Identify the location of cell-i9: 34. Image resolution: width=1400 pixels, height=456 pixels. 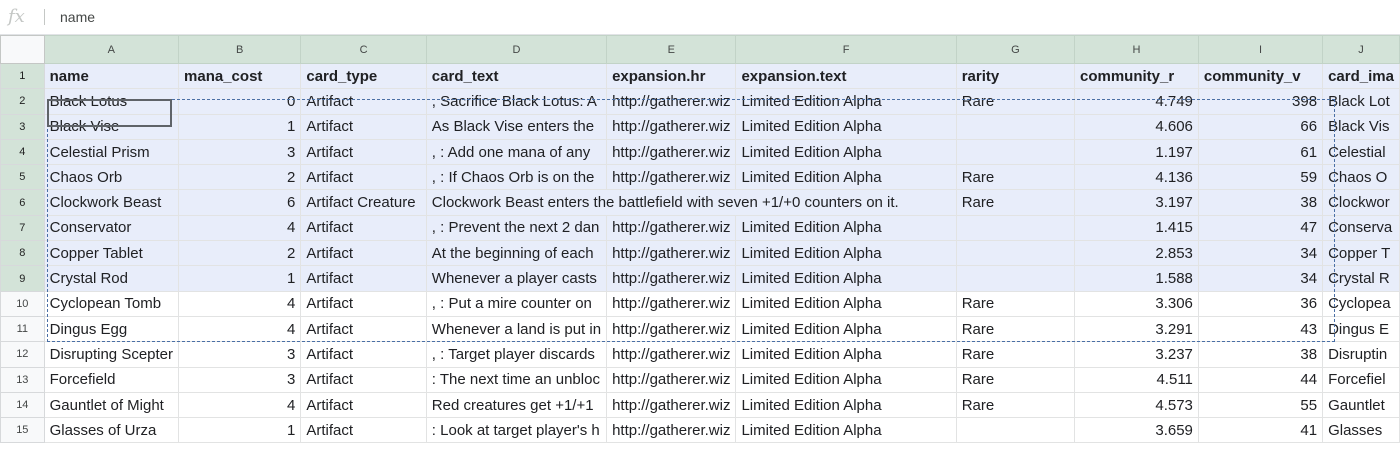
(1260, 278).